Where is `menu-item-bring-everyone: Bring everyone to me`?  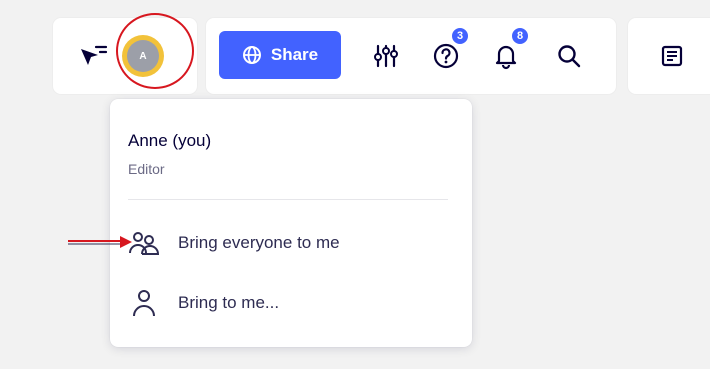
menu-item-bring-everyone: Bring everyone to me is located at coordinates (291, 243).